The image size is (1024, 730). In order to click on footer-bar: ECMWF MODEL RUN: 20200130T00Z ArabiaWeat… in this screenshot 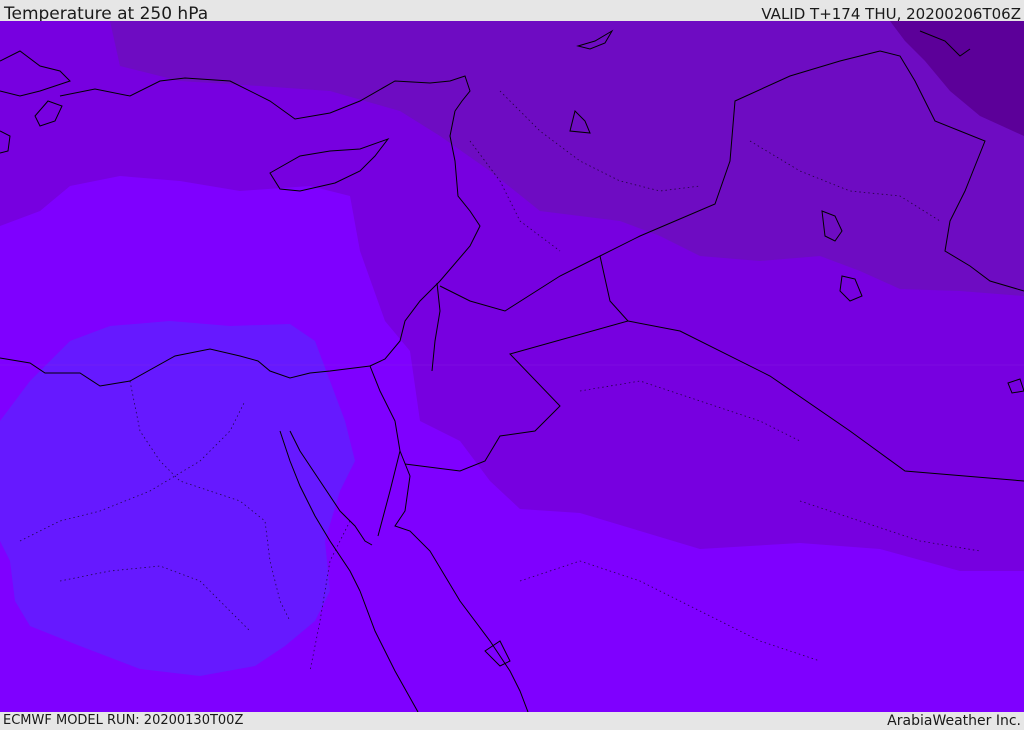, I will do `click(512, 720)`.